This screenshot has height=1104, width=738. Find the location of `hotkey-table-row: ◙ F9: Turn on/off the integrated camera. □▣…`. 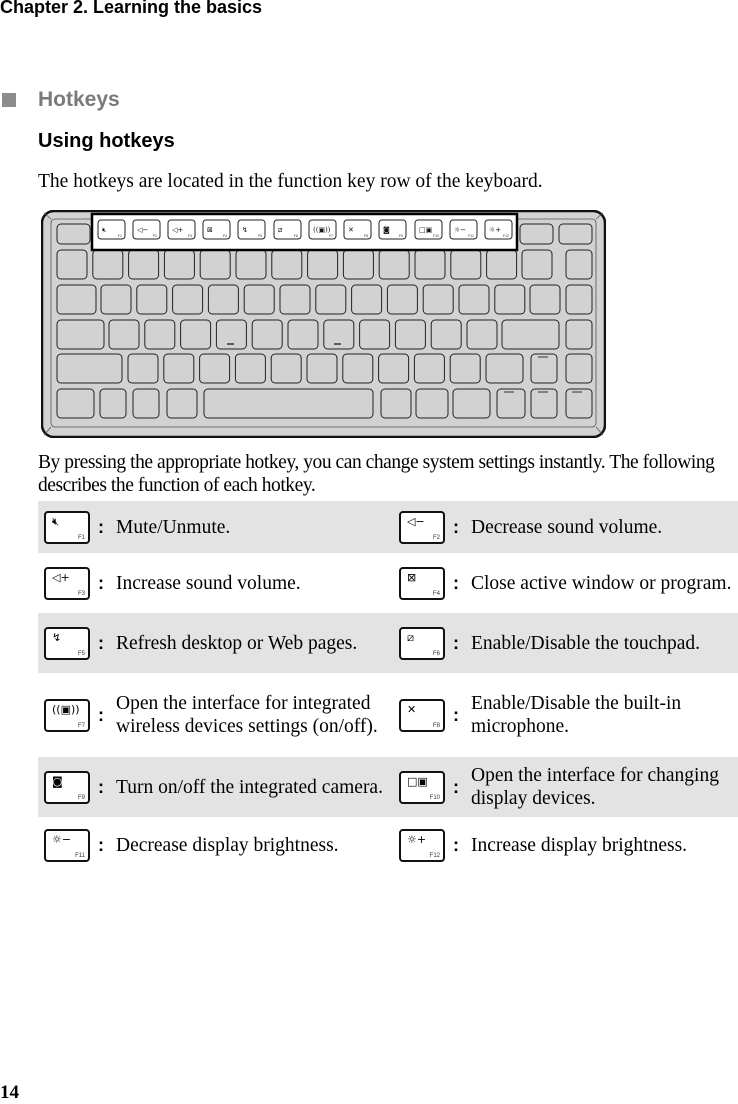

hotkey-table-row: ◙ F9: Turn on/off the integrated camera. □▣… is located at coordinates (388, 787).